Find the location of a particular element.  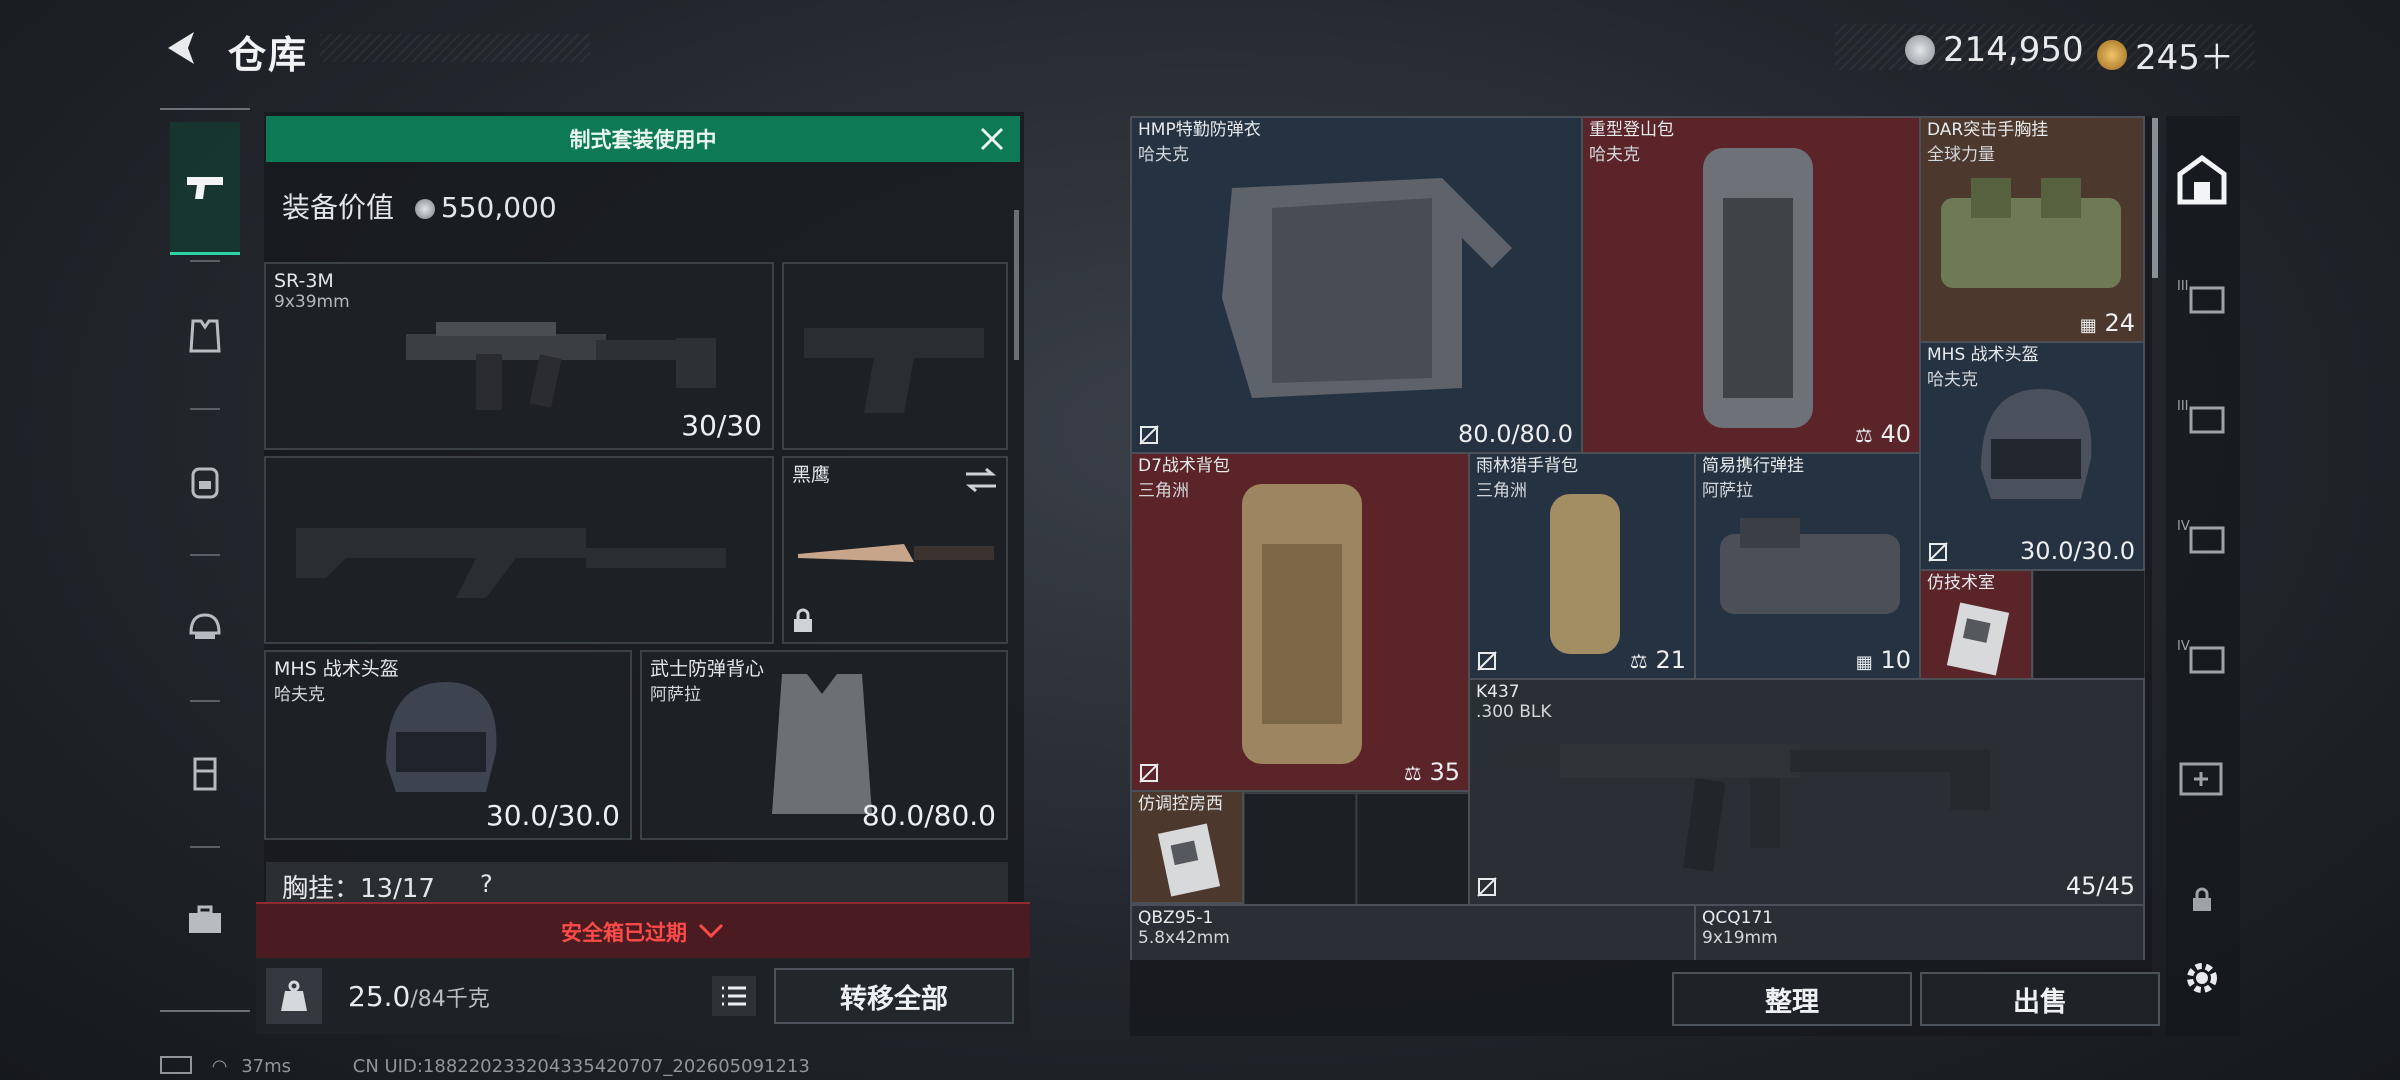

item-capacity-value: 21 is located at coordinates (1670, 660).